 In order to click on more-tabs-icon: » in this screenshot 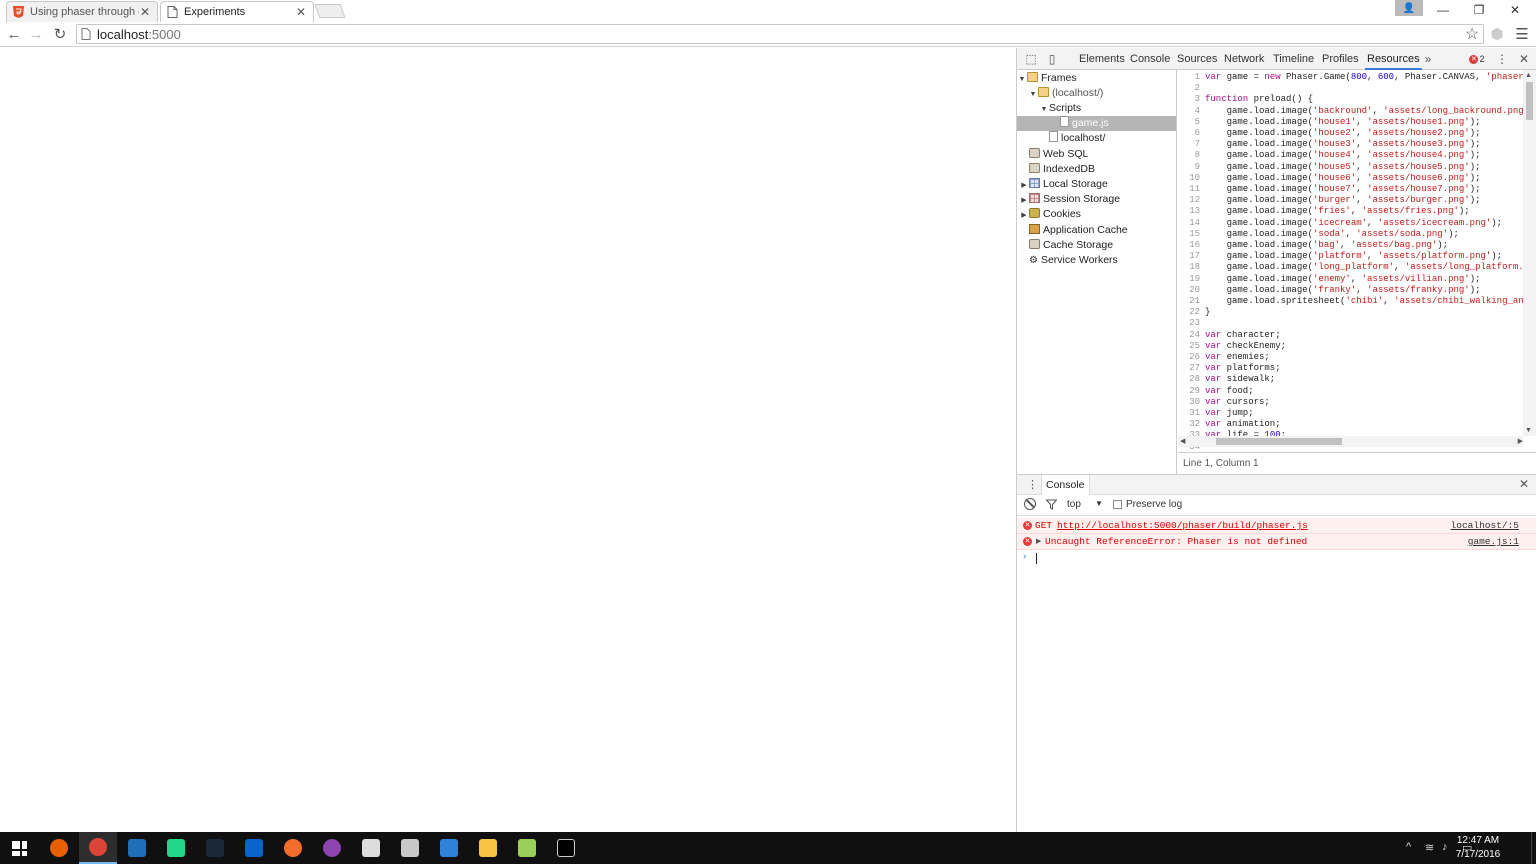, I will do `click(1428, 59)`.